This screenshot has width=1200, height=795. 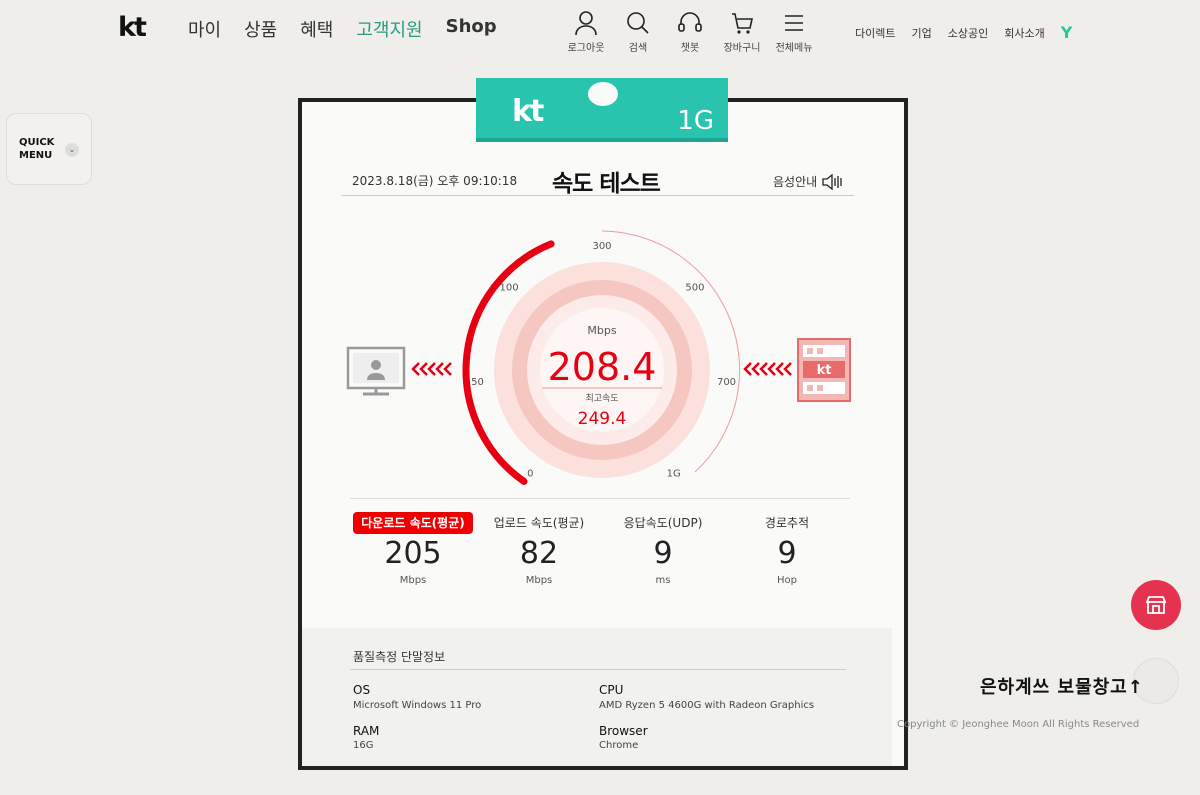 What do you see at coordinates (316, 29) in the screenshot?
I see `nav-item-benefits: 혜택` at bounding box center [316, 29].